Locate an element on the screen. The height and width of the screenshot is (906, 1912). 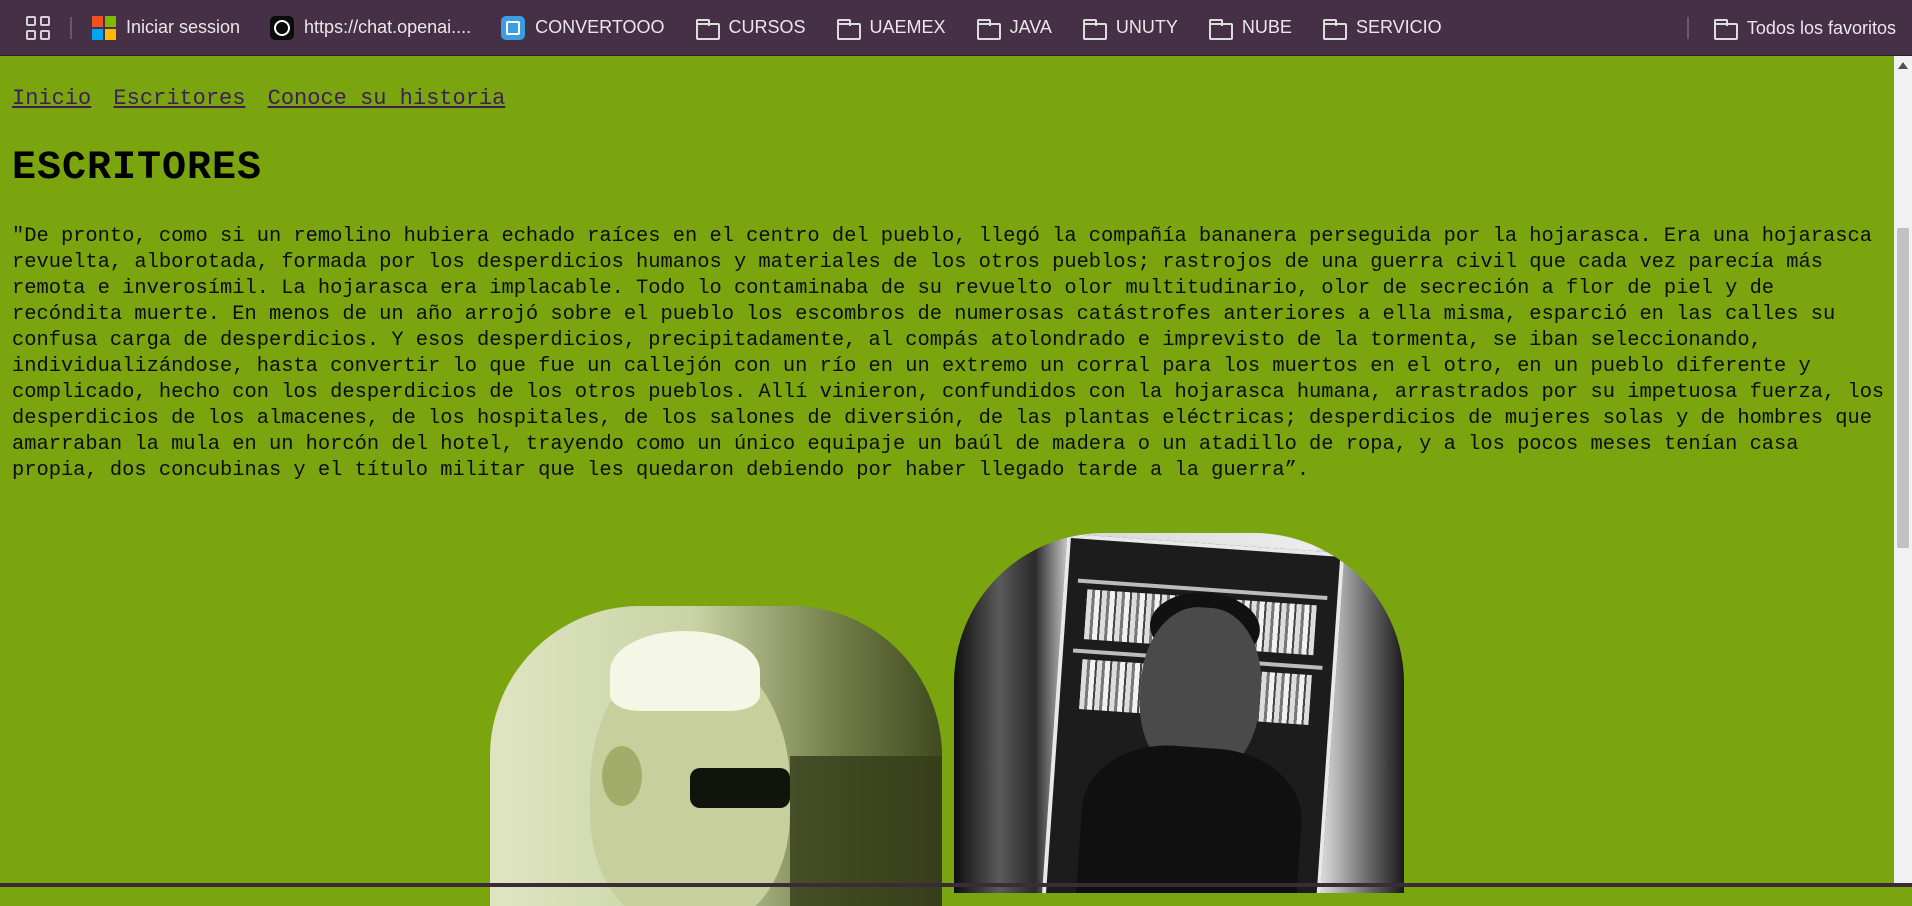
bookmark-folder-uaemex: UAEMEX is located at coordinates (891, 28).